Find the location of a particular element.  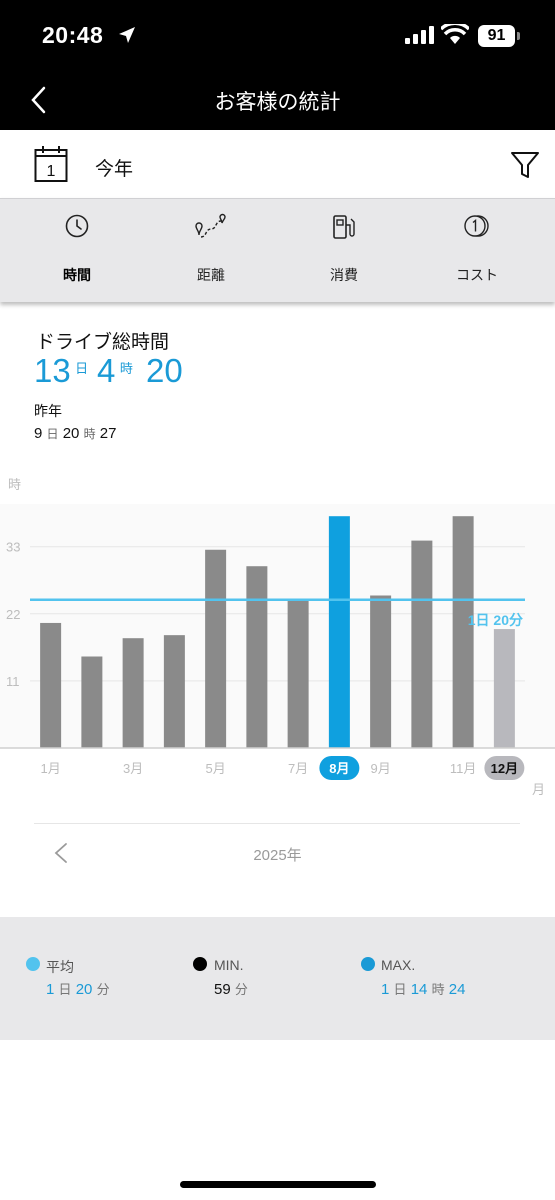

max-value: 1 日 14 時 24 is located at coordinates (423, 988).